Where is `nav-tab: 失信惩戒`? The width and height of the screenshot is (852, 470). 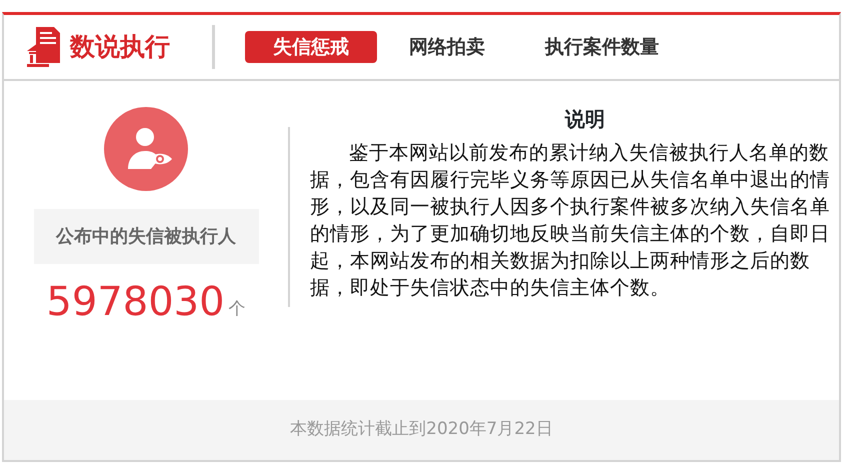
nav-tab: 失信惩戒 is located at coordinates (311, 47).